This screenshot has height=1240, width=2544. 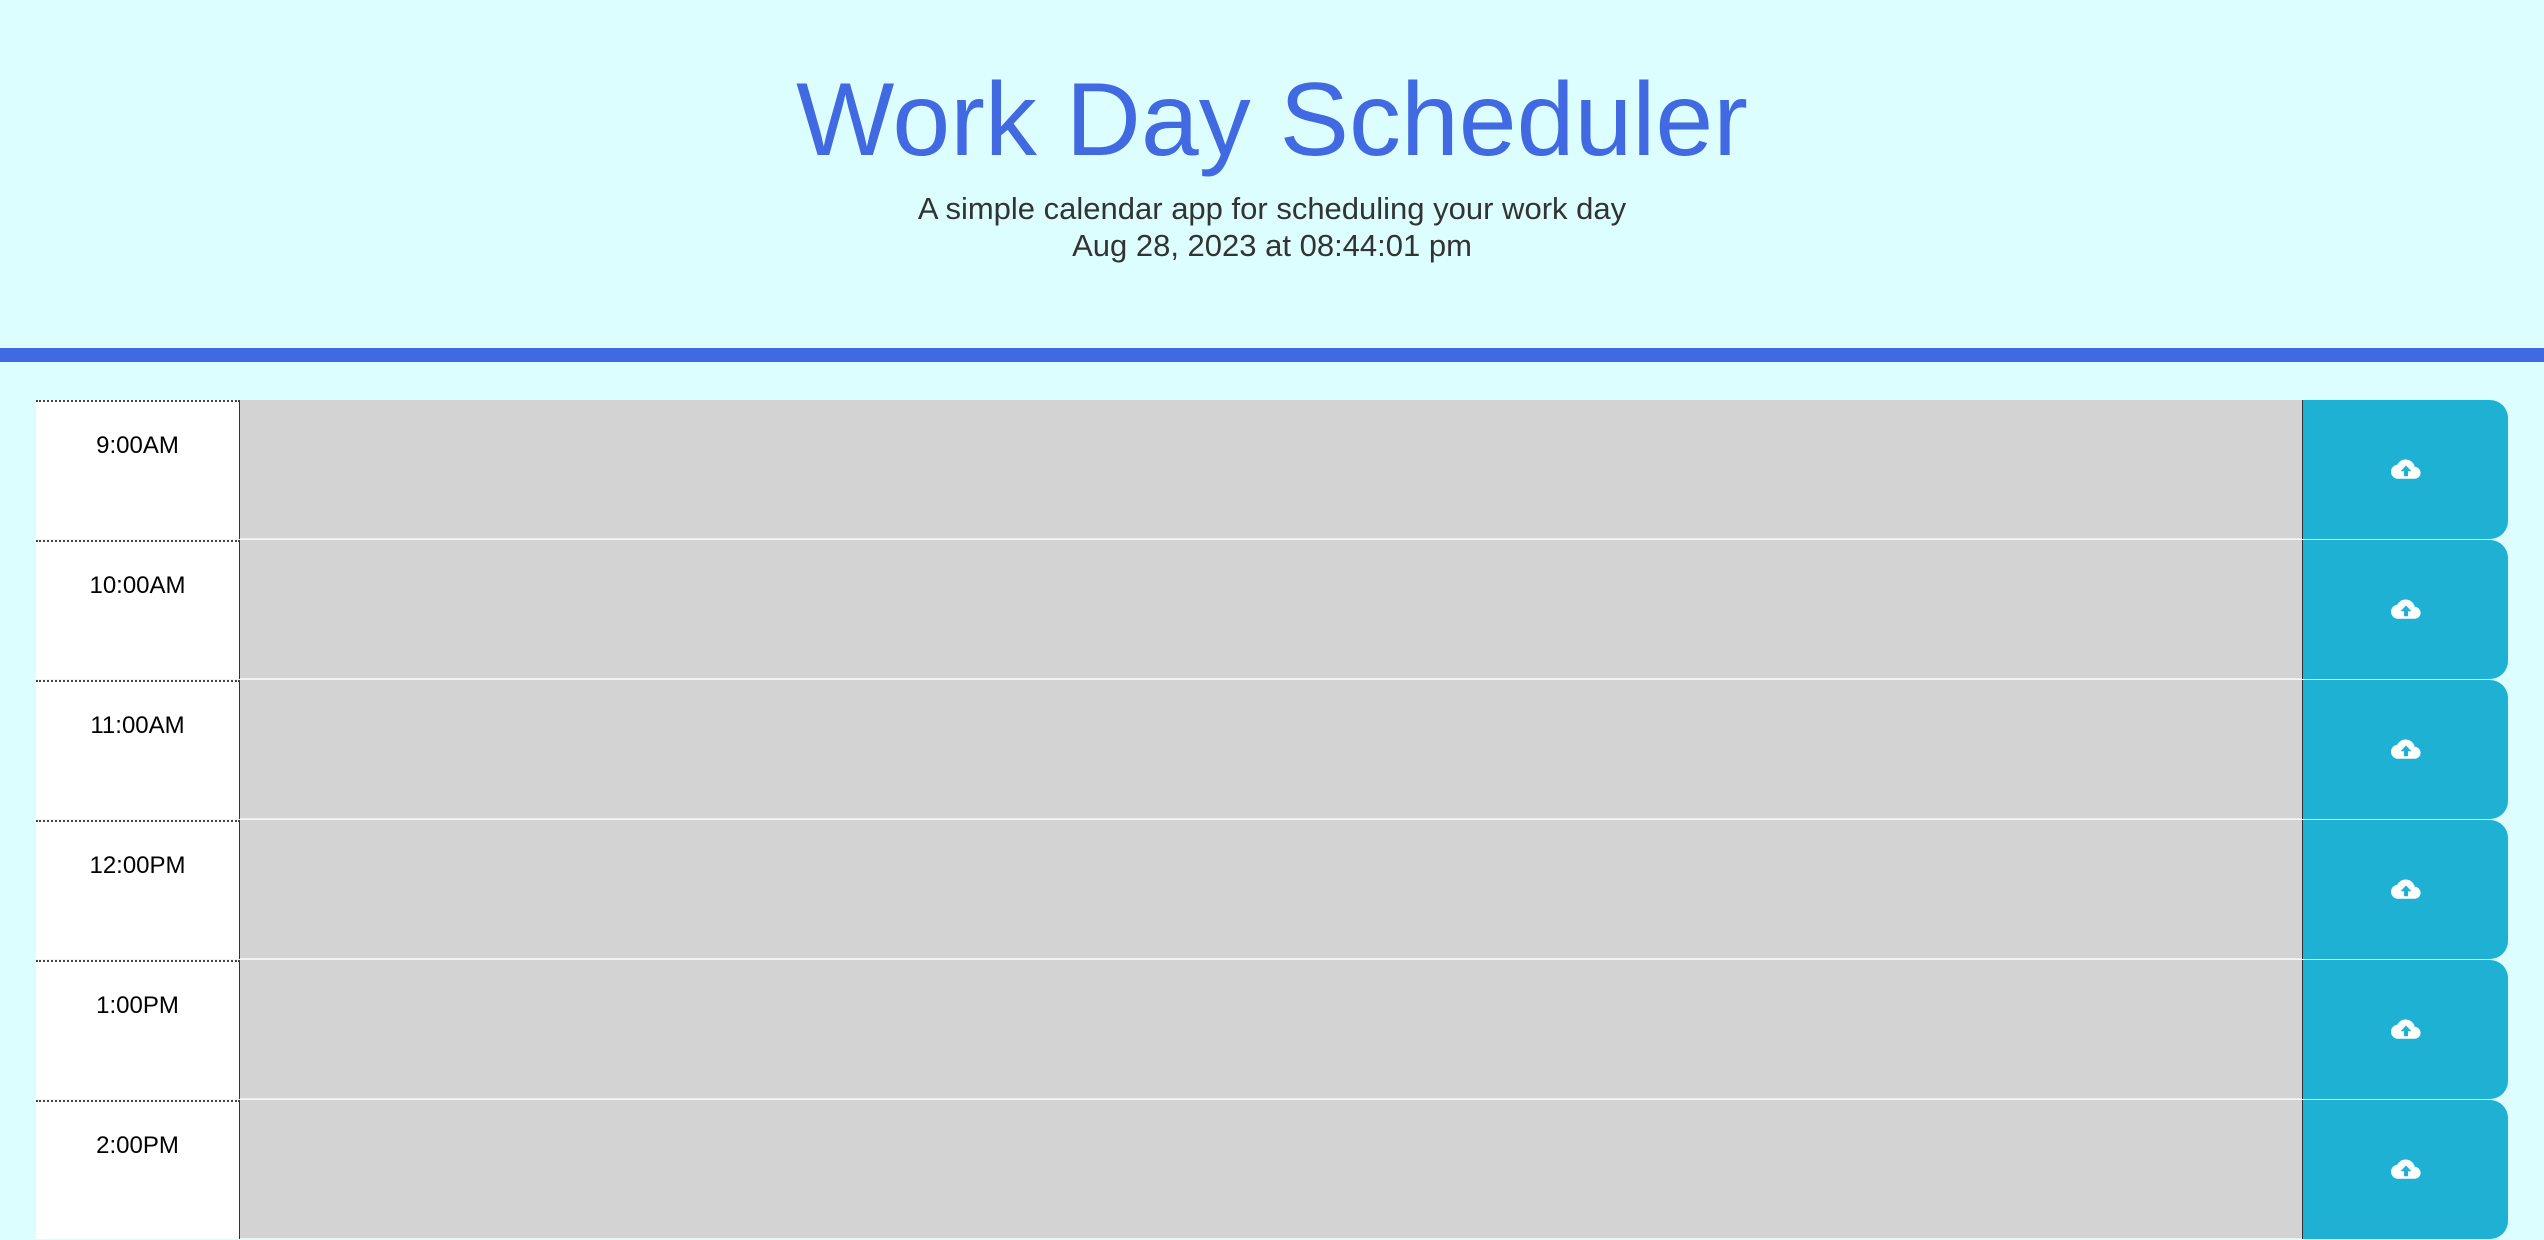 I want to click on hour-label: 1:00PM, so click(x=138, y=1029).